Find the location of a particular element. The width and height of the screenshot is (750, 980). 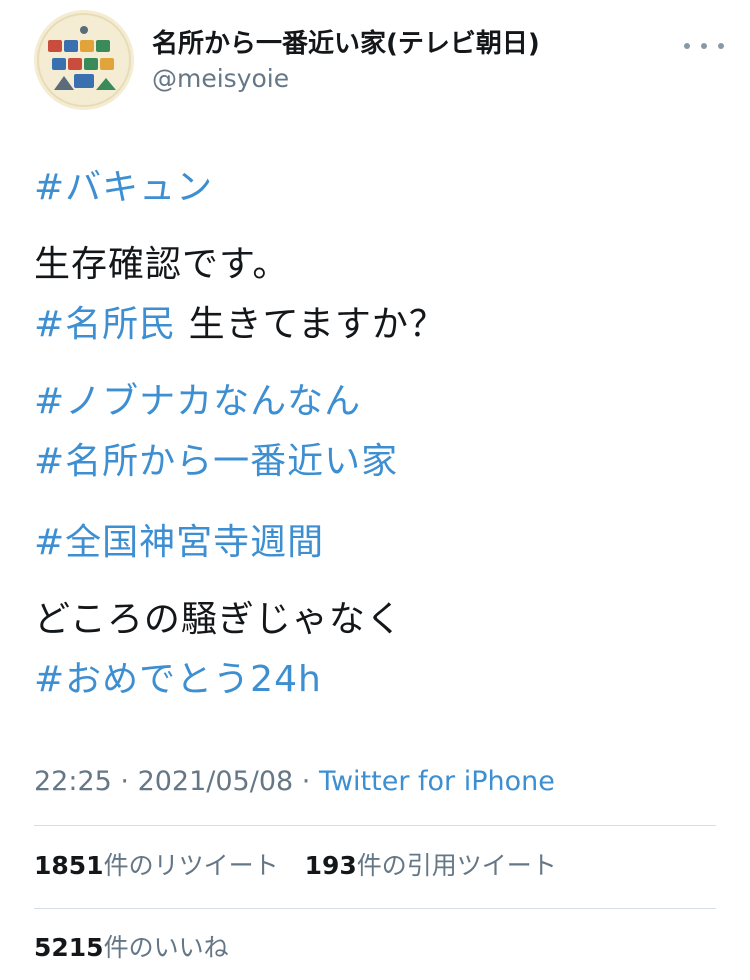

tweet-paragraph: #ノブナカなんなん #名所から一番近い家 is located at coordinates (379, 432).